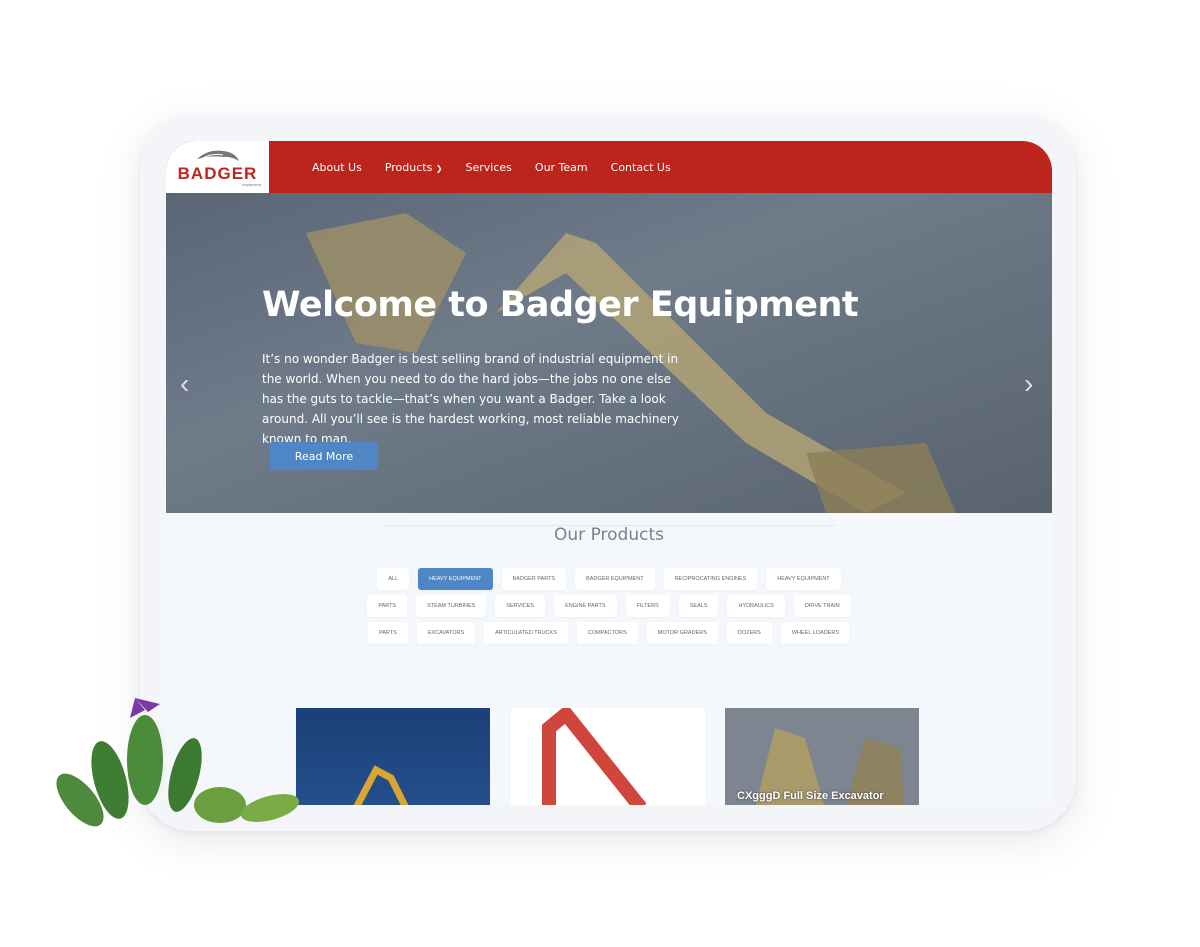 This screenshot has width=1200, height=947. I want to click on logo: BADGER equipment, so click(217, 167).